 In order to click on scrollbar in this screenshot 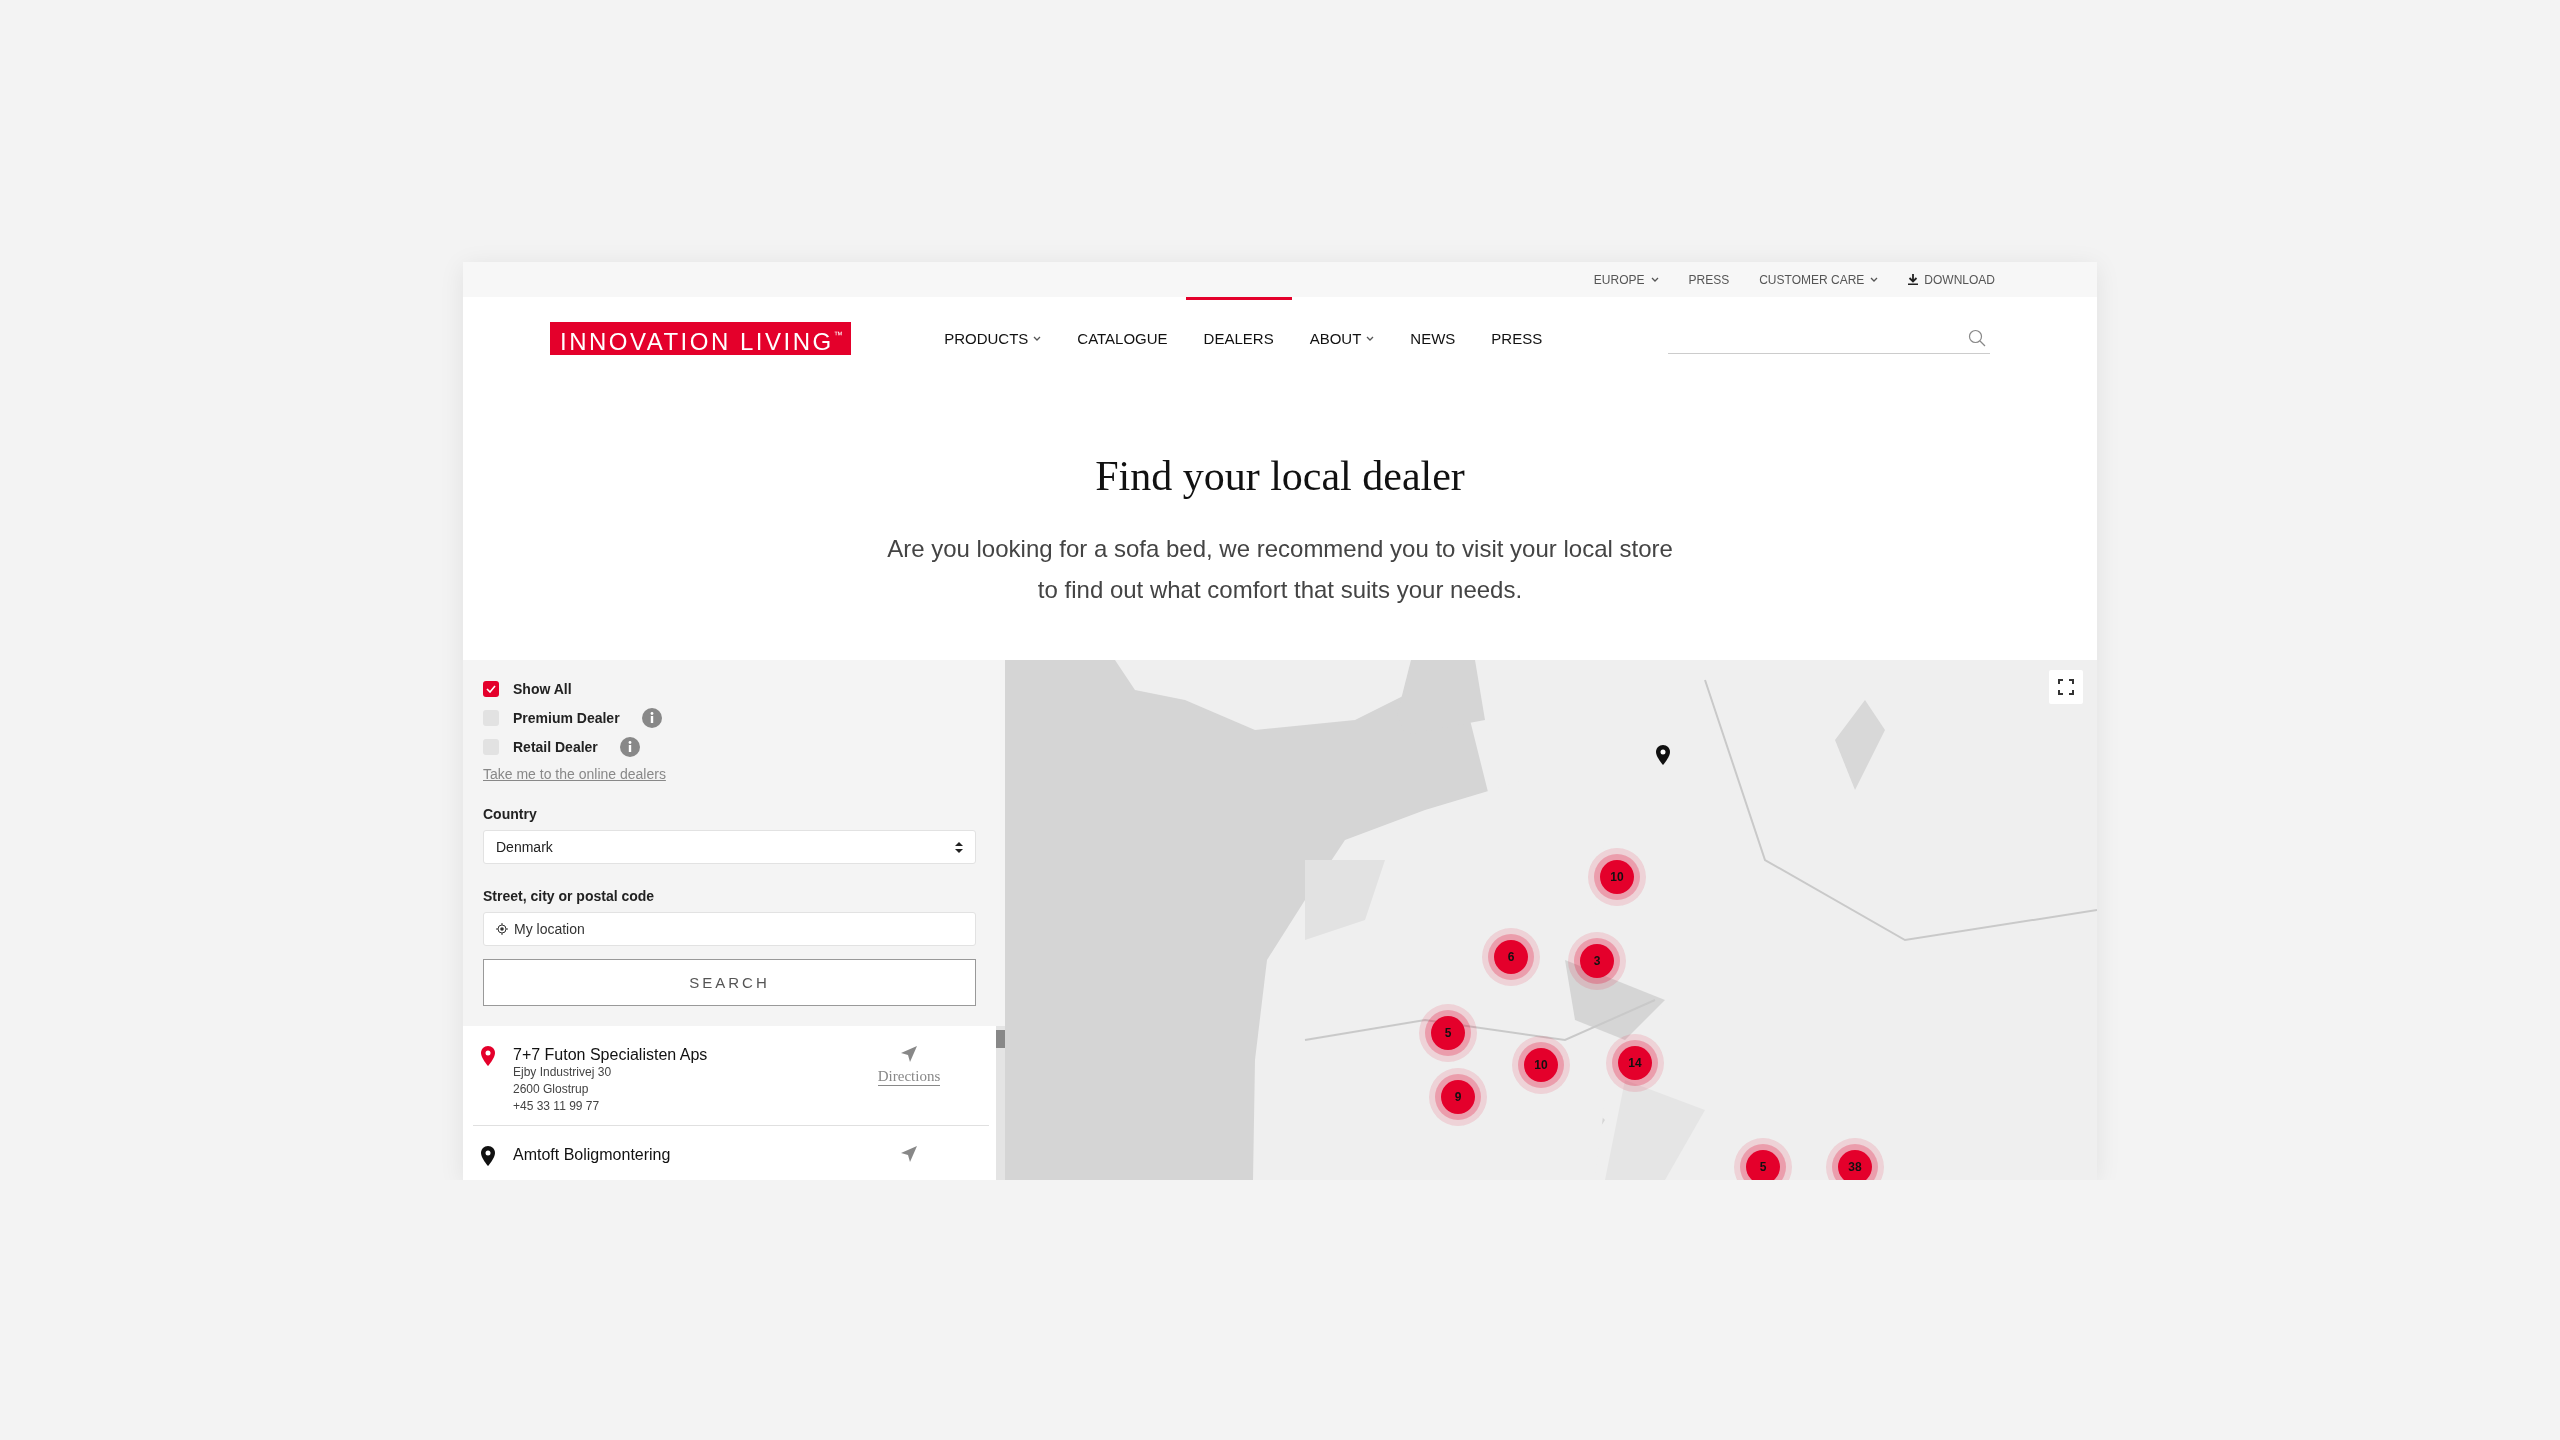, I will do `click(1000, 1103)`.